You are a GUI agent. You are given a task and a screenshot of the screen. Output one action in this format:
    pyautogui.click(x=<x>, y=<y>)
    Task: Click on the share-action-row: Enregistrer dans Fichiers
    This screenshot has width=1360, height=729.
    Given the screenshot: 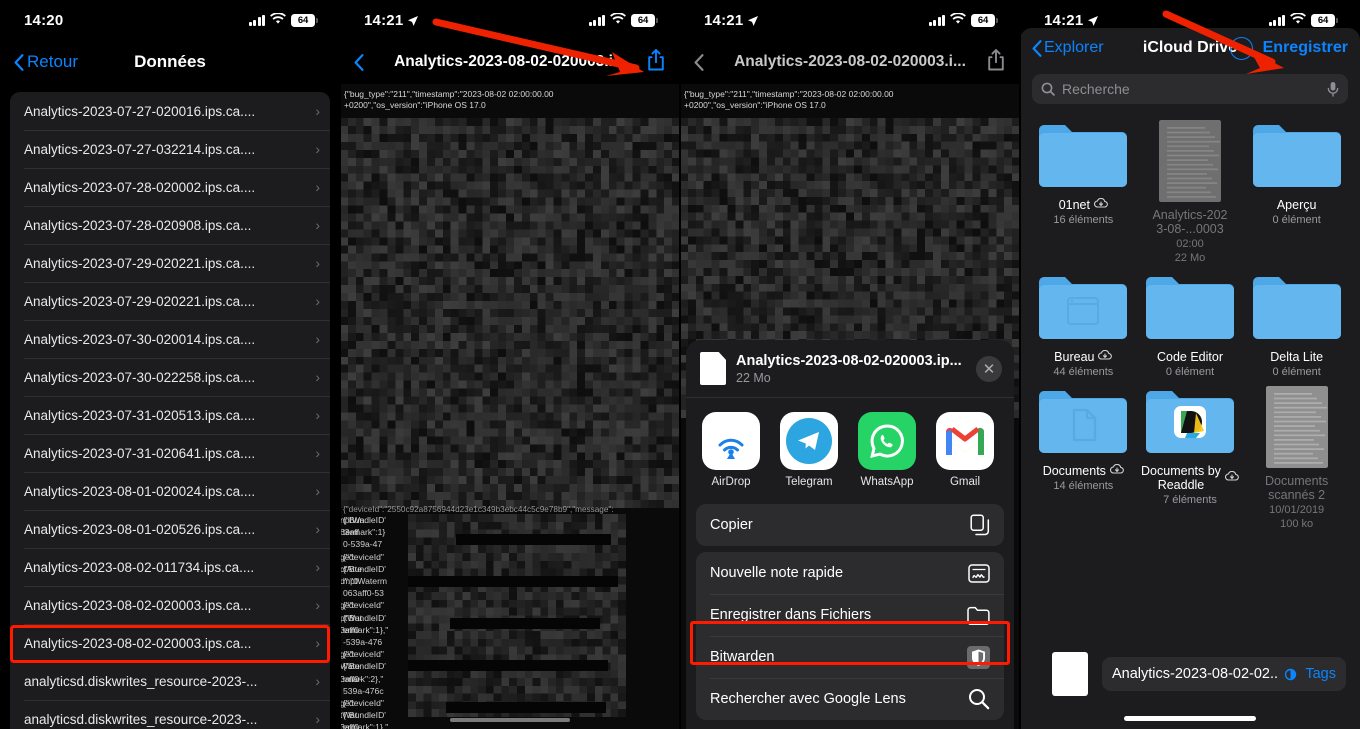 What is the action you would take?
    pyautogui.click(x=850, y=615)
    